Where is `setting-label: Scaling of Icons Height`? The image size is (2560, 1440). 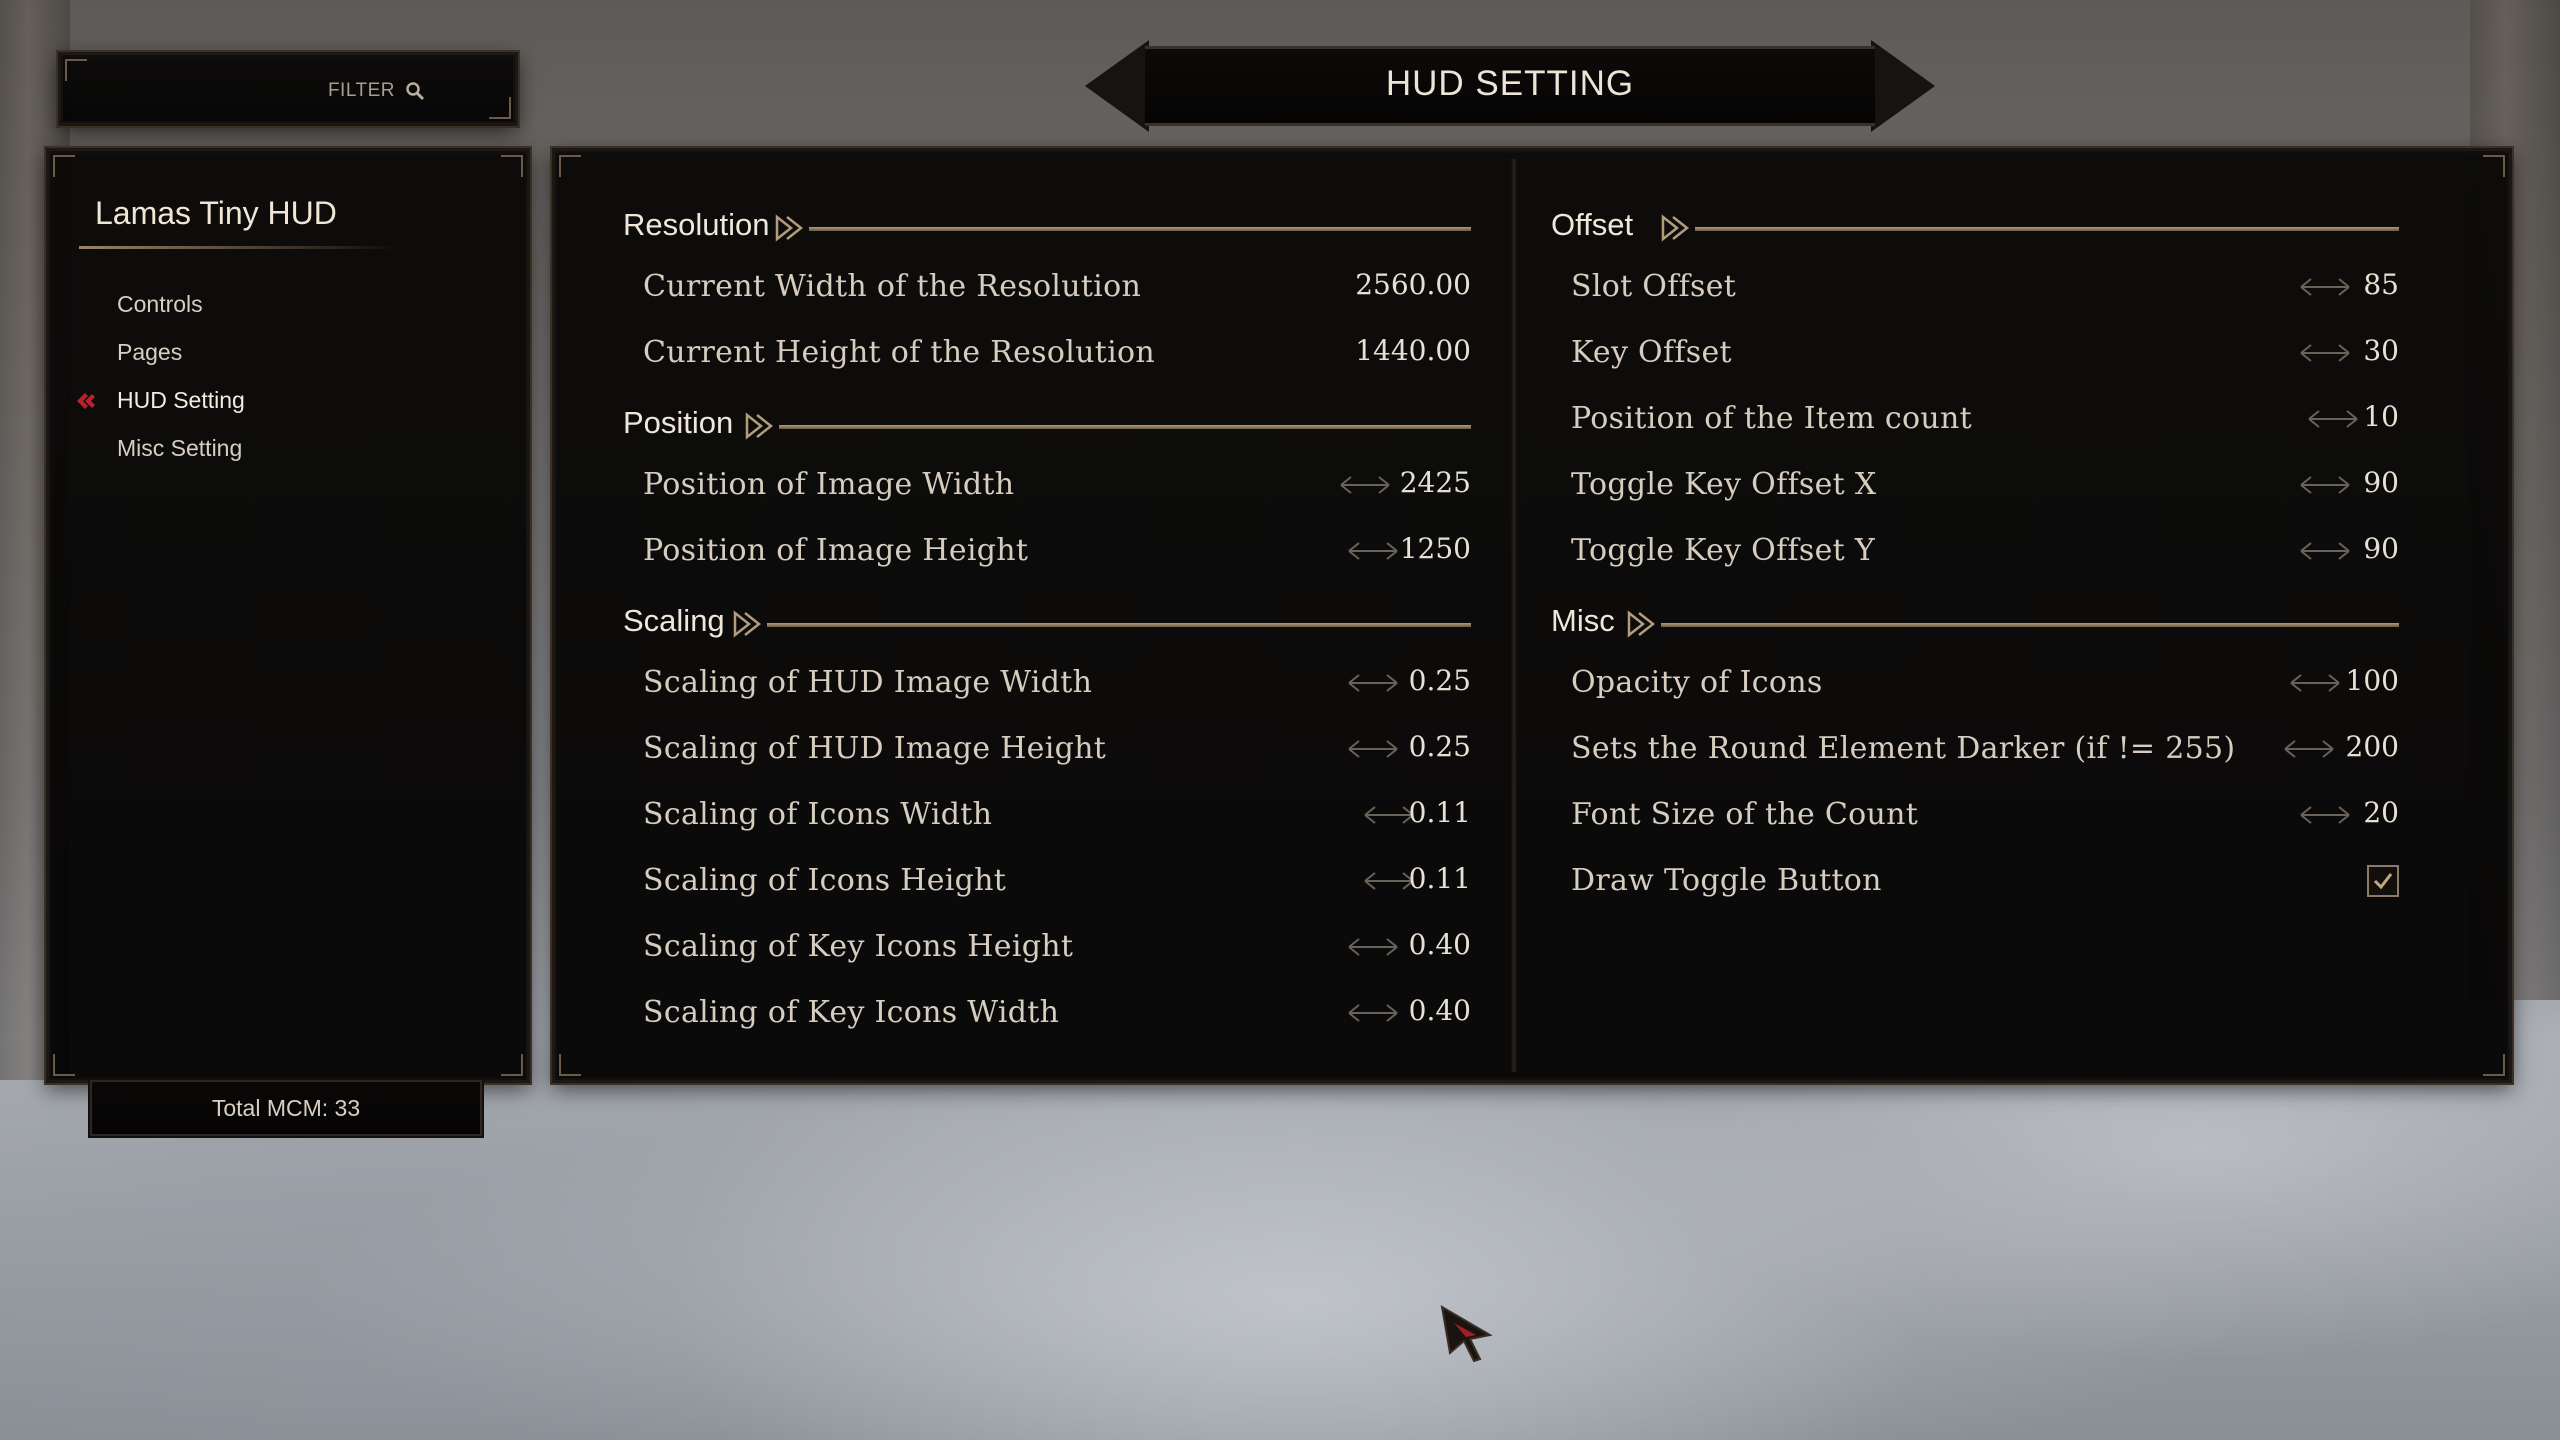 setting-label: Scaling of Icons Height is located at coordinates (825, 880).